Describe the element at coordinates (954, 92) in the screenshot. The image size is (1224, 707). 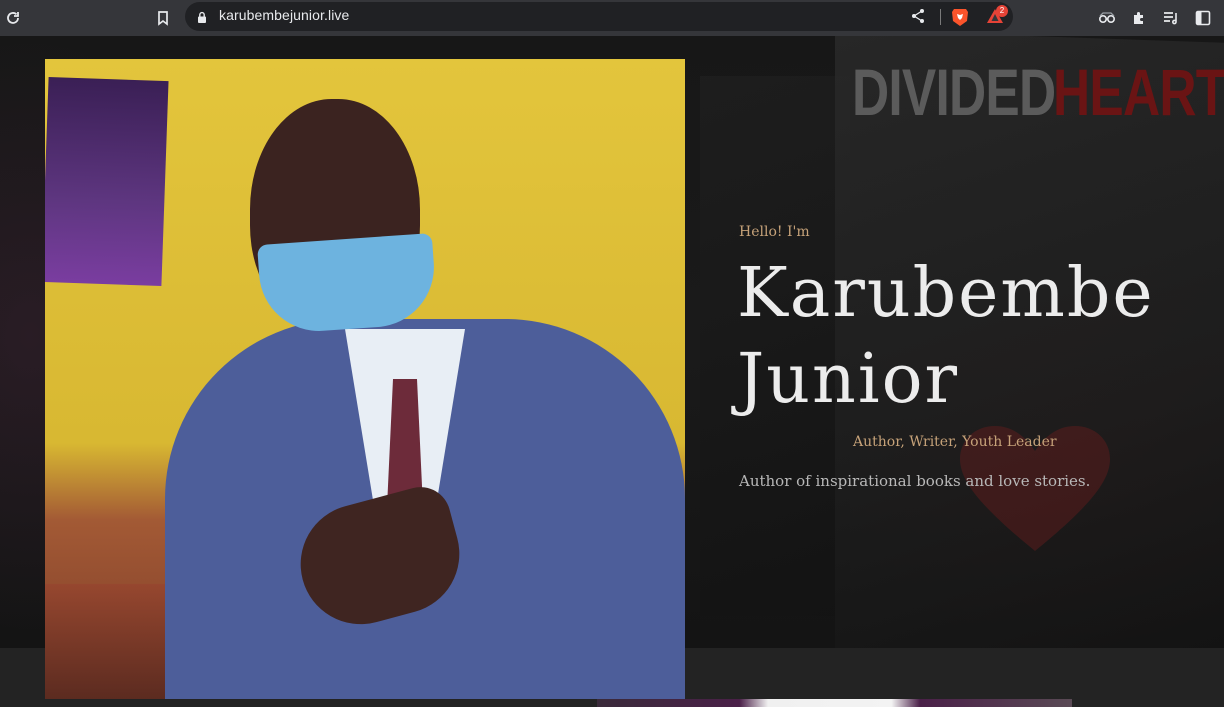
I see `background-book-title-divided: DIVIDED` at that location.